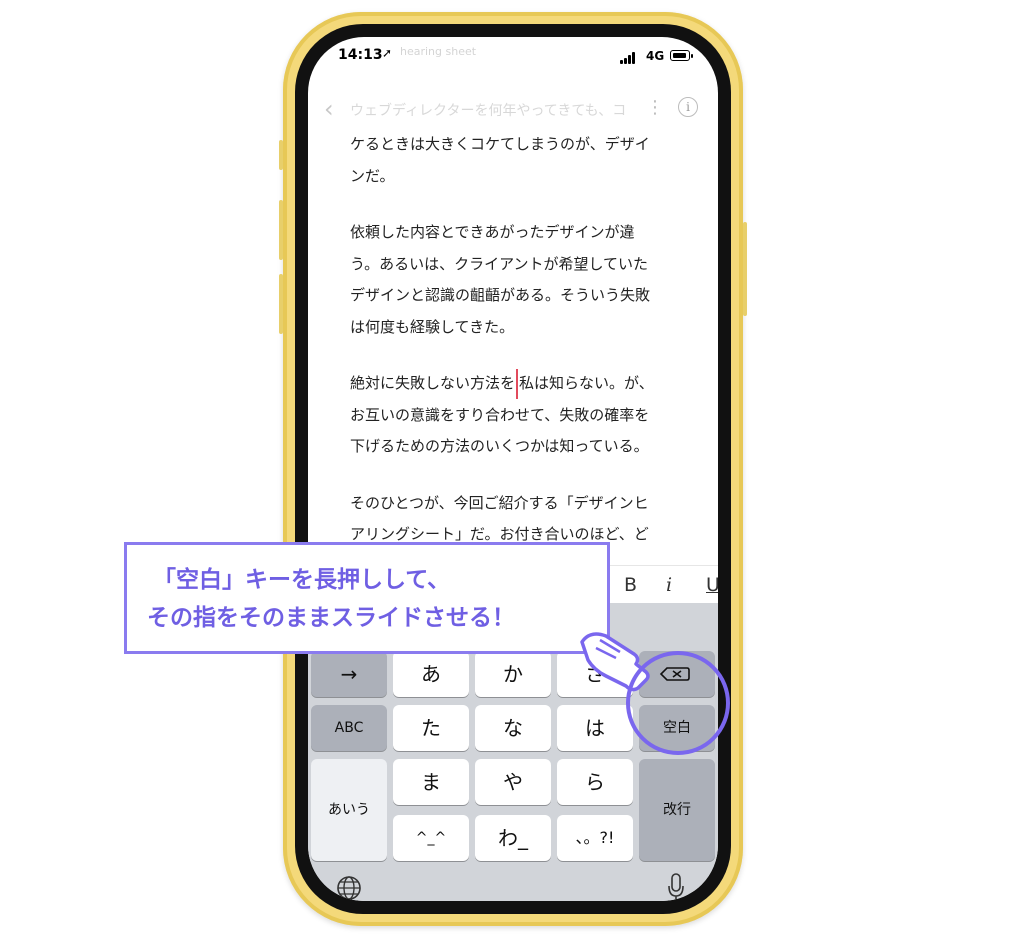  I want to click on text-line: ンだ。, so click(372, 175).